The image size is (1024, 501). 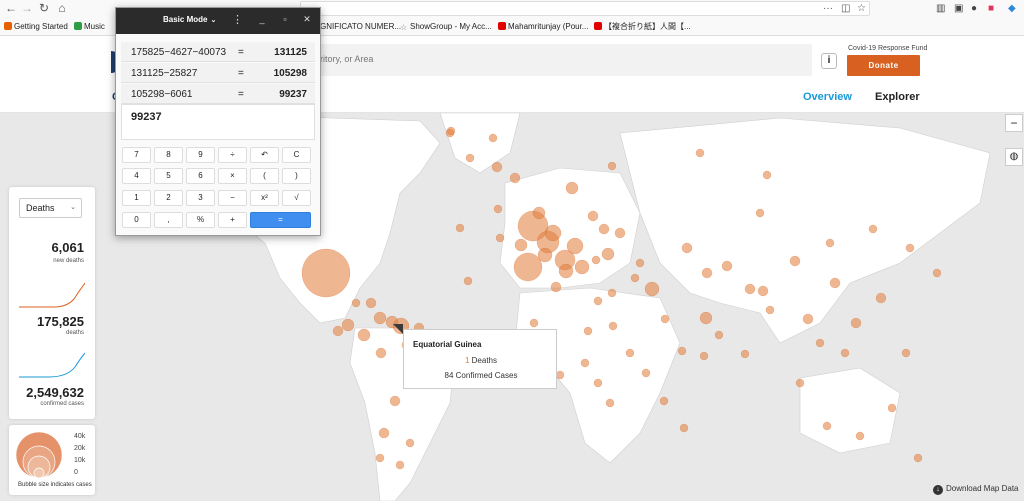 What do you see at coordinates (285, 19) in the screenshot?
I see `maximize-icon: ▫` at bounding box center [285, 19].